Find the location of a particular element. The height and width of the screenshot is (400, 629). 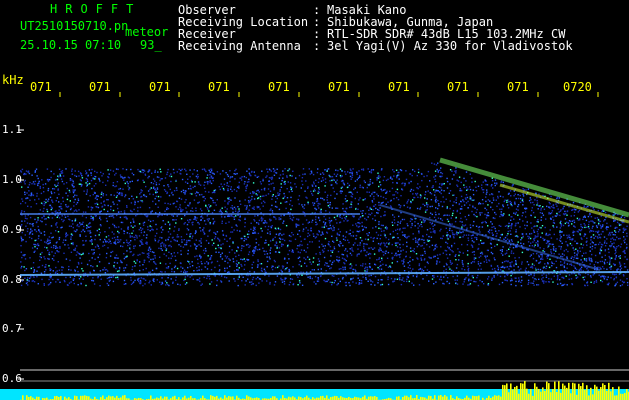

freq-tick-label: 1.1 is located at coordinates (12, 129).